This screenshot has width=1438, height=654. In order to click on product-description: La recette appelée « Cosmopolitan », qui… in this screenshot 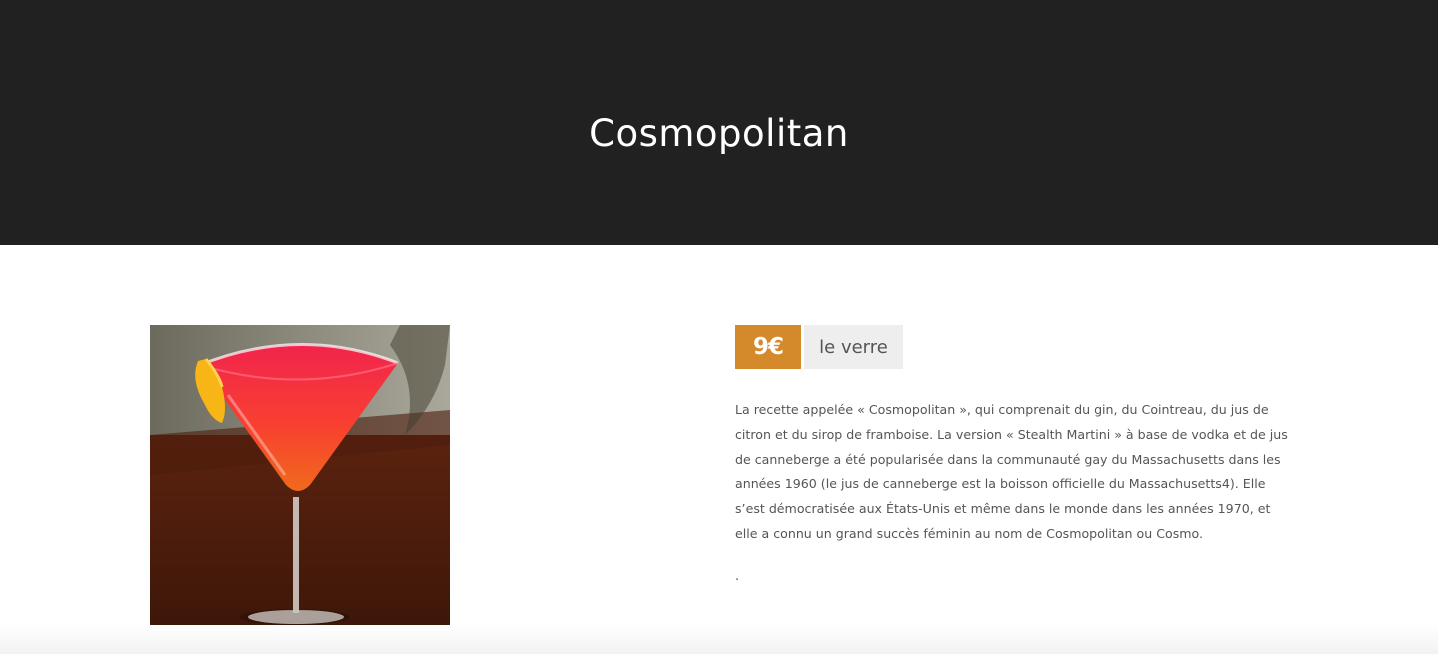, I will do `click(1011, 471)`.